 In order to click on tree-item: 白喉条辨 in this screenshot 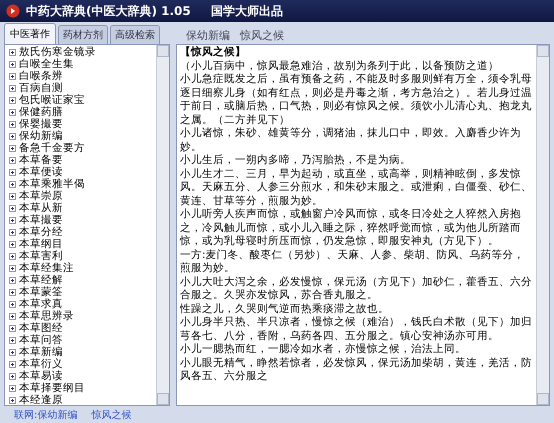, I will do `click(41, 76)`.